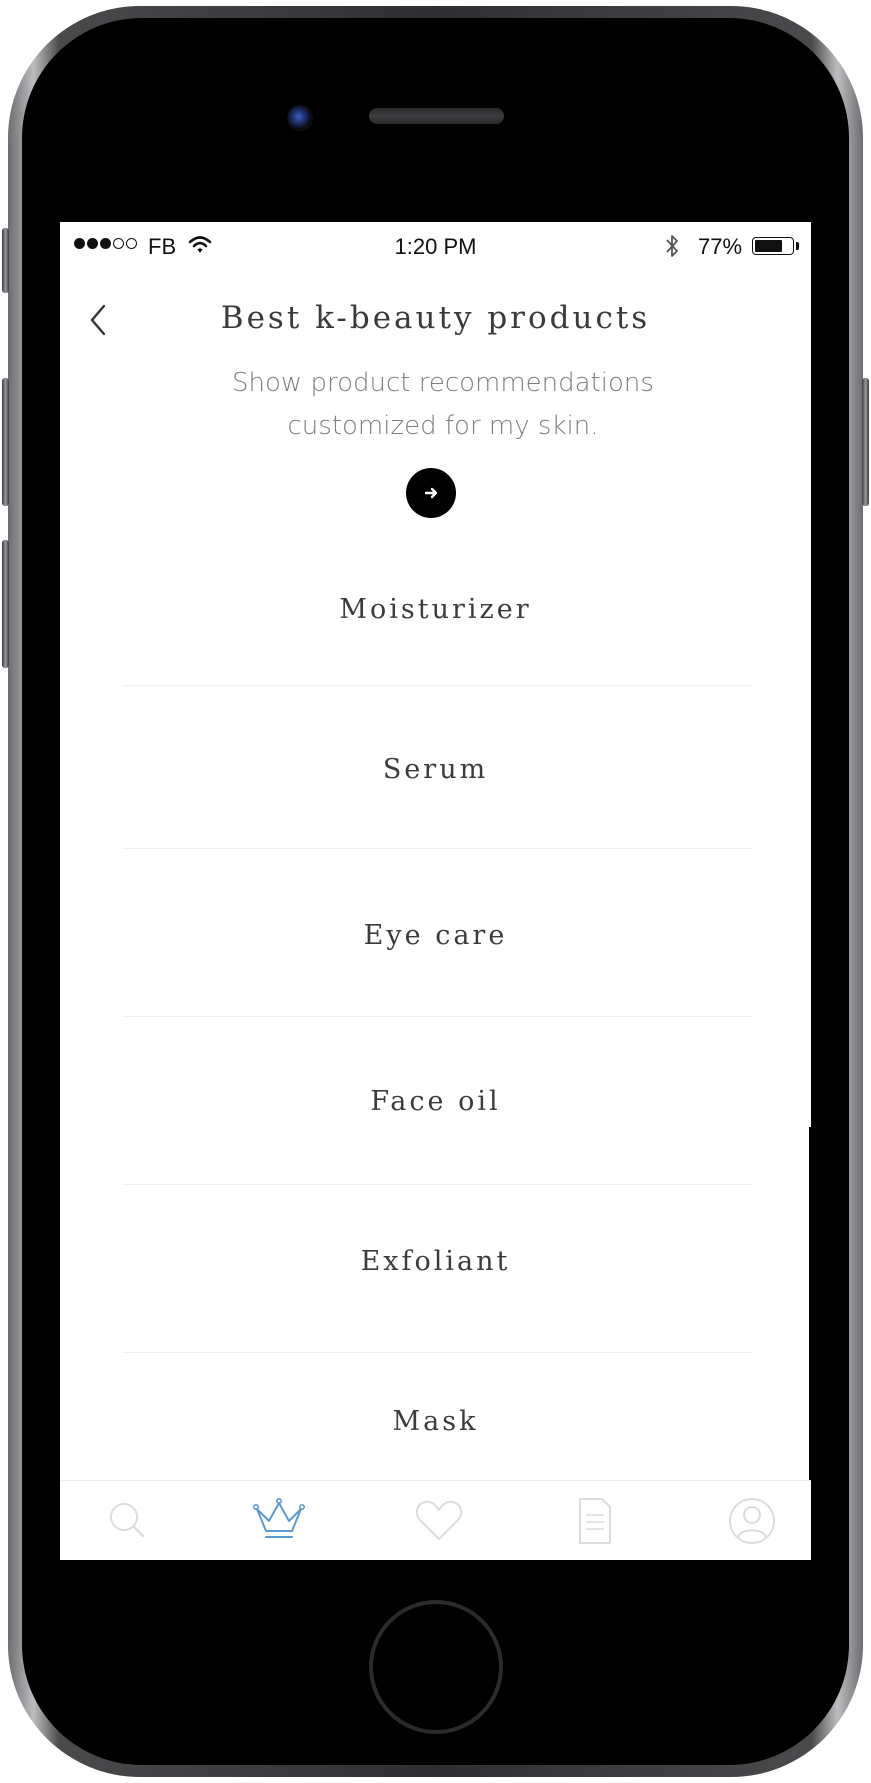 The height and width of the screenshot is (1783, 871). What do you see at coordinates (865, 442) in the screenshot?
I see `power-button` at bounding box center [865, 442].